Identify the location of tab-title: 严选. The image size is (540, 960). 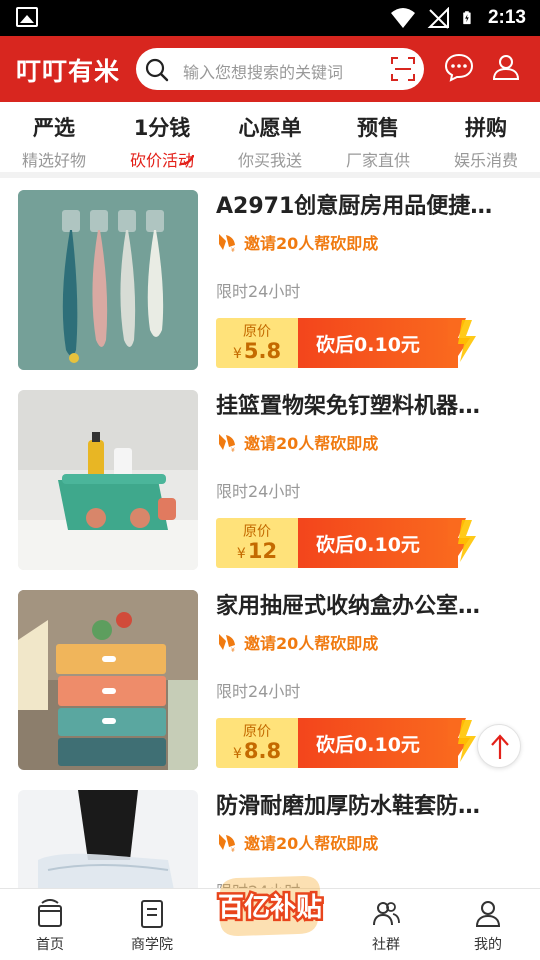
(54, 128).